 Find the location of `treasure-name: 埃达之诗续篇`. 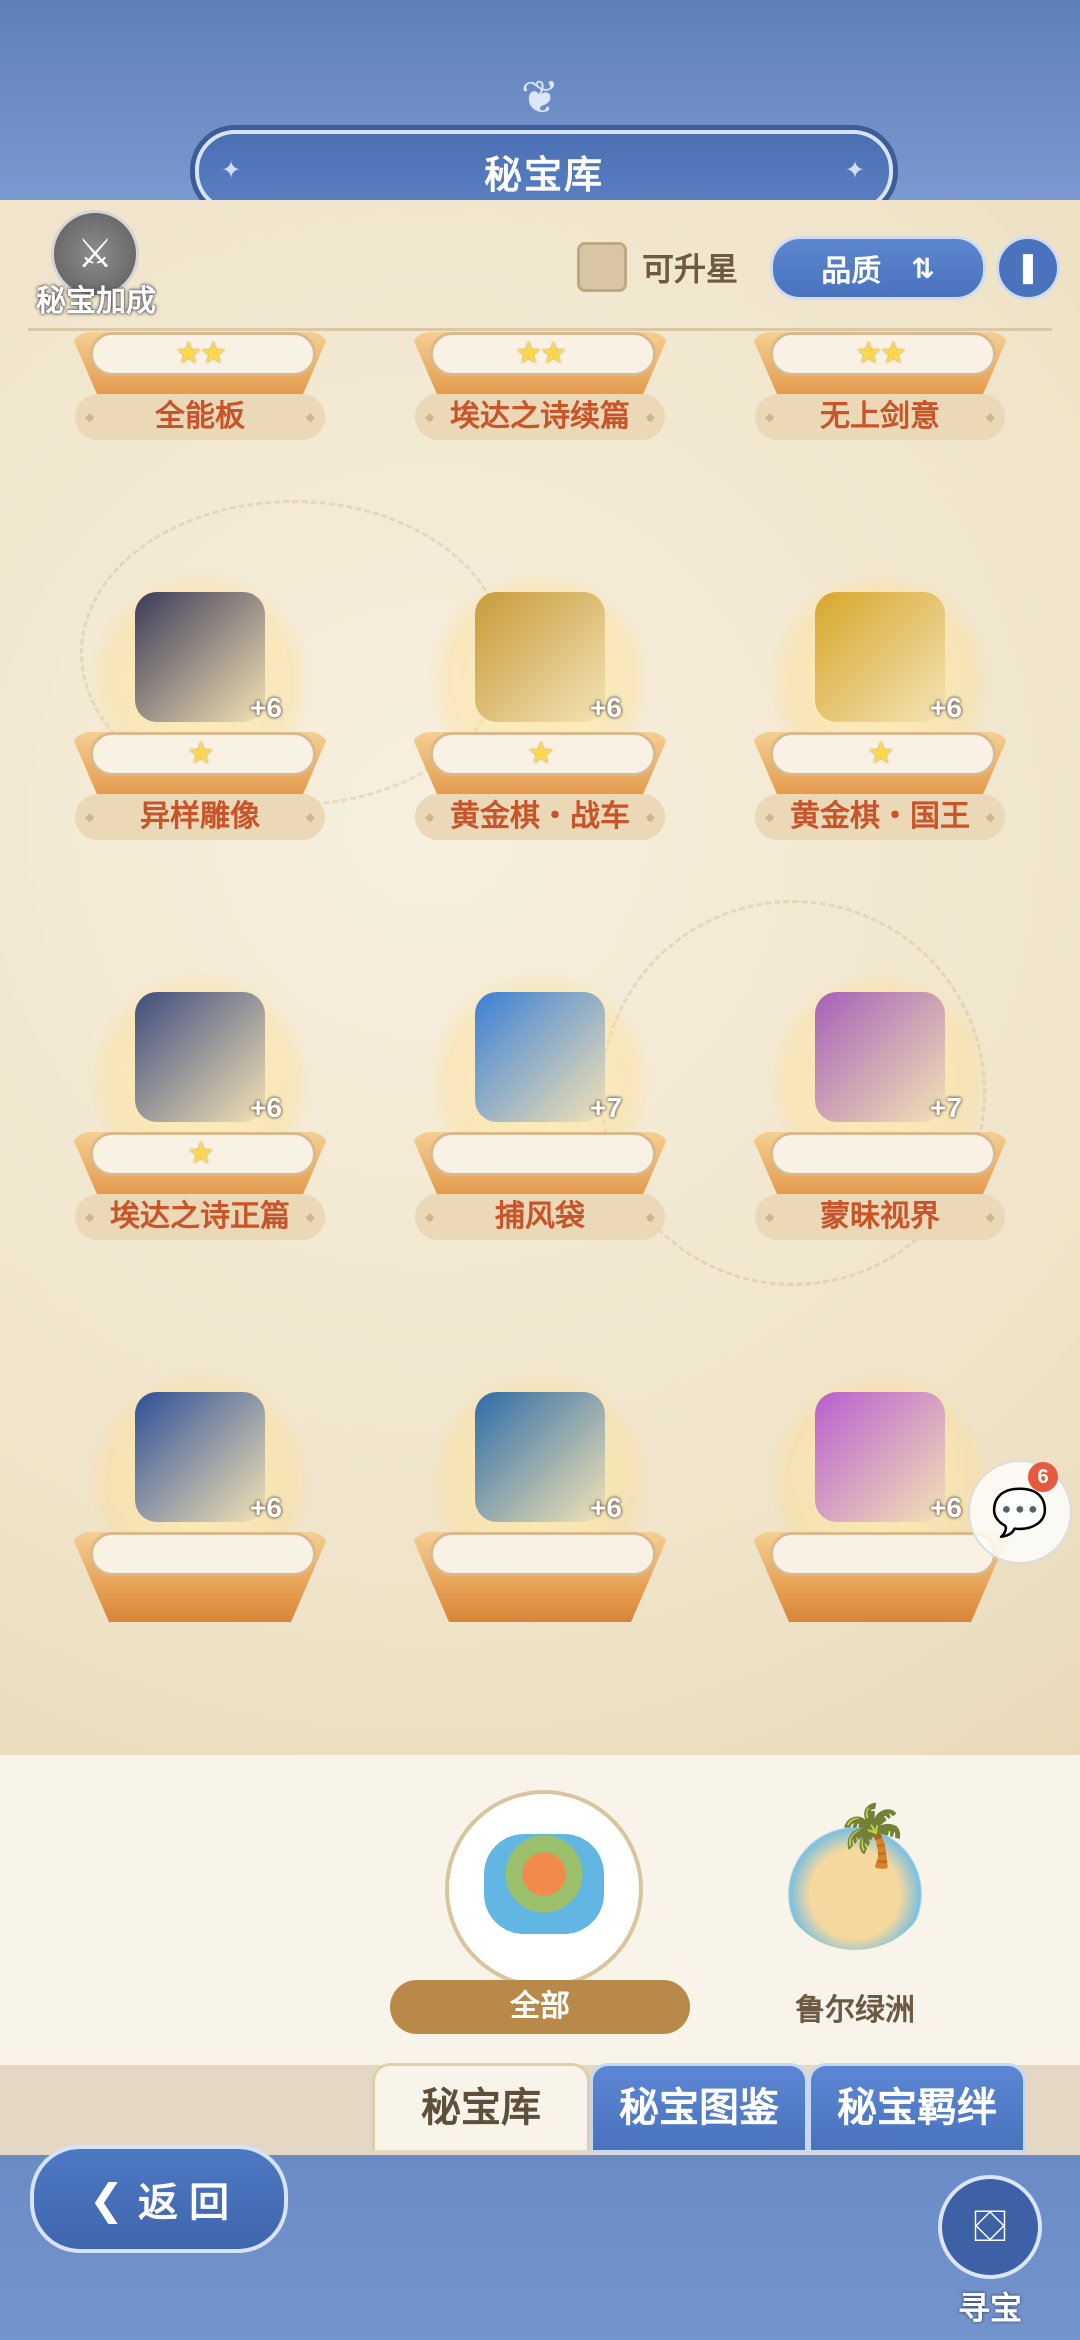

treasure-name: 埃达之诗续篇 is located at coordinates (540, 417).